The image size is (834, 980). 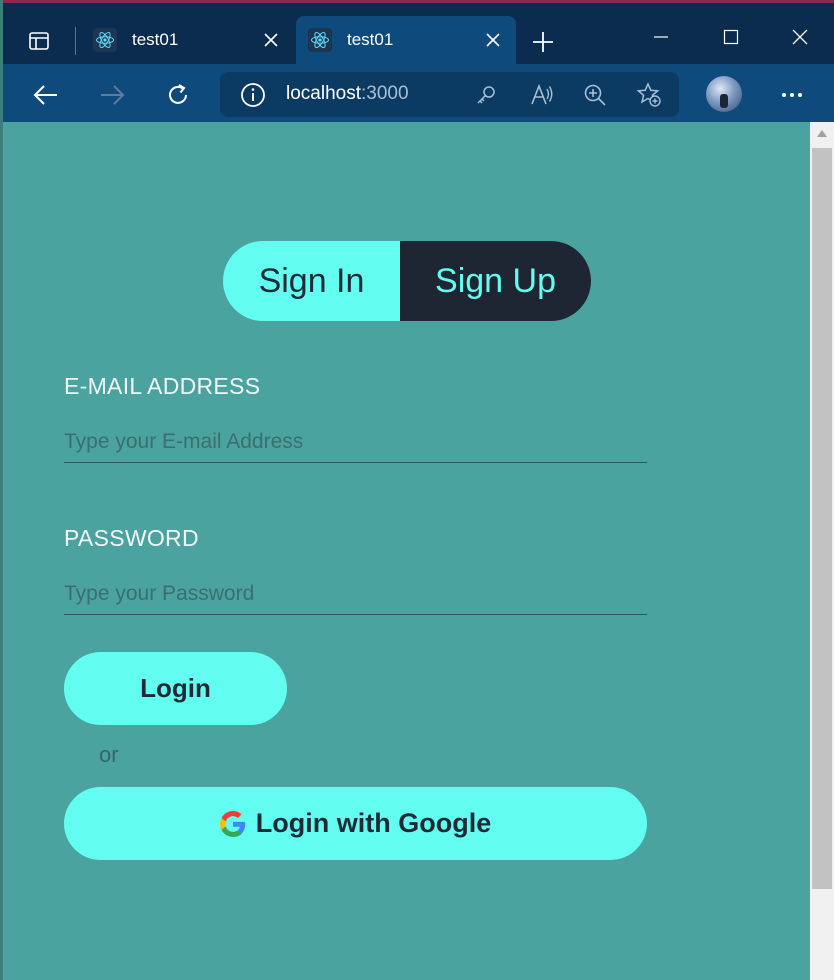 I want to click on google-login-label: Login with Google, so click(x=373, y=823).